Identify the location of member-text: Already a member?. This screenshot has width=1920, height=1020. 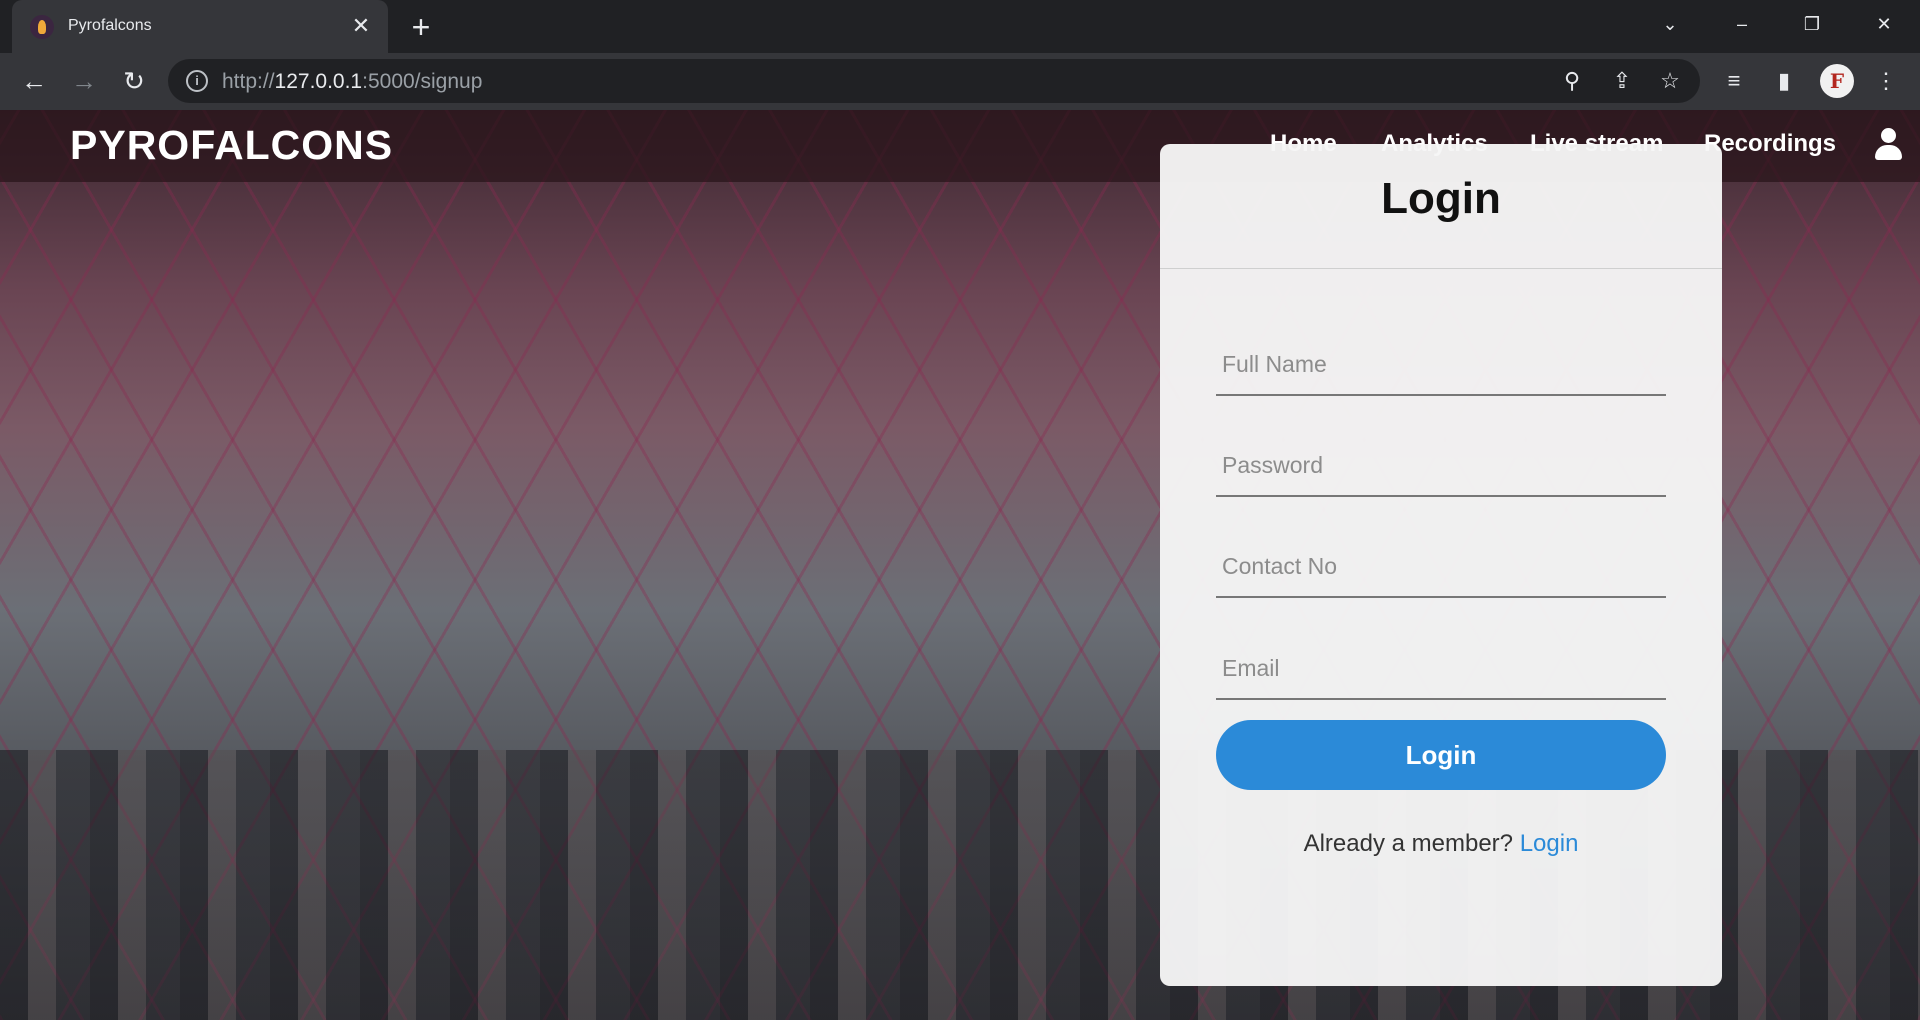
(1408, 843).